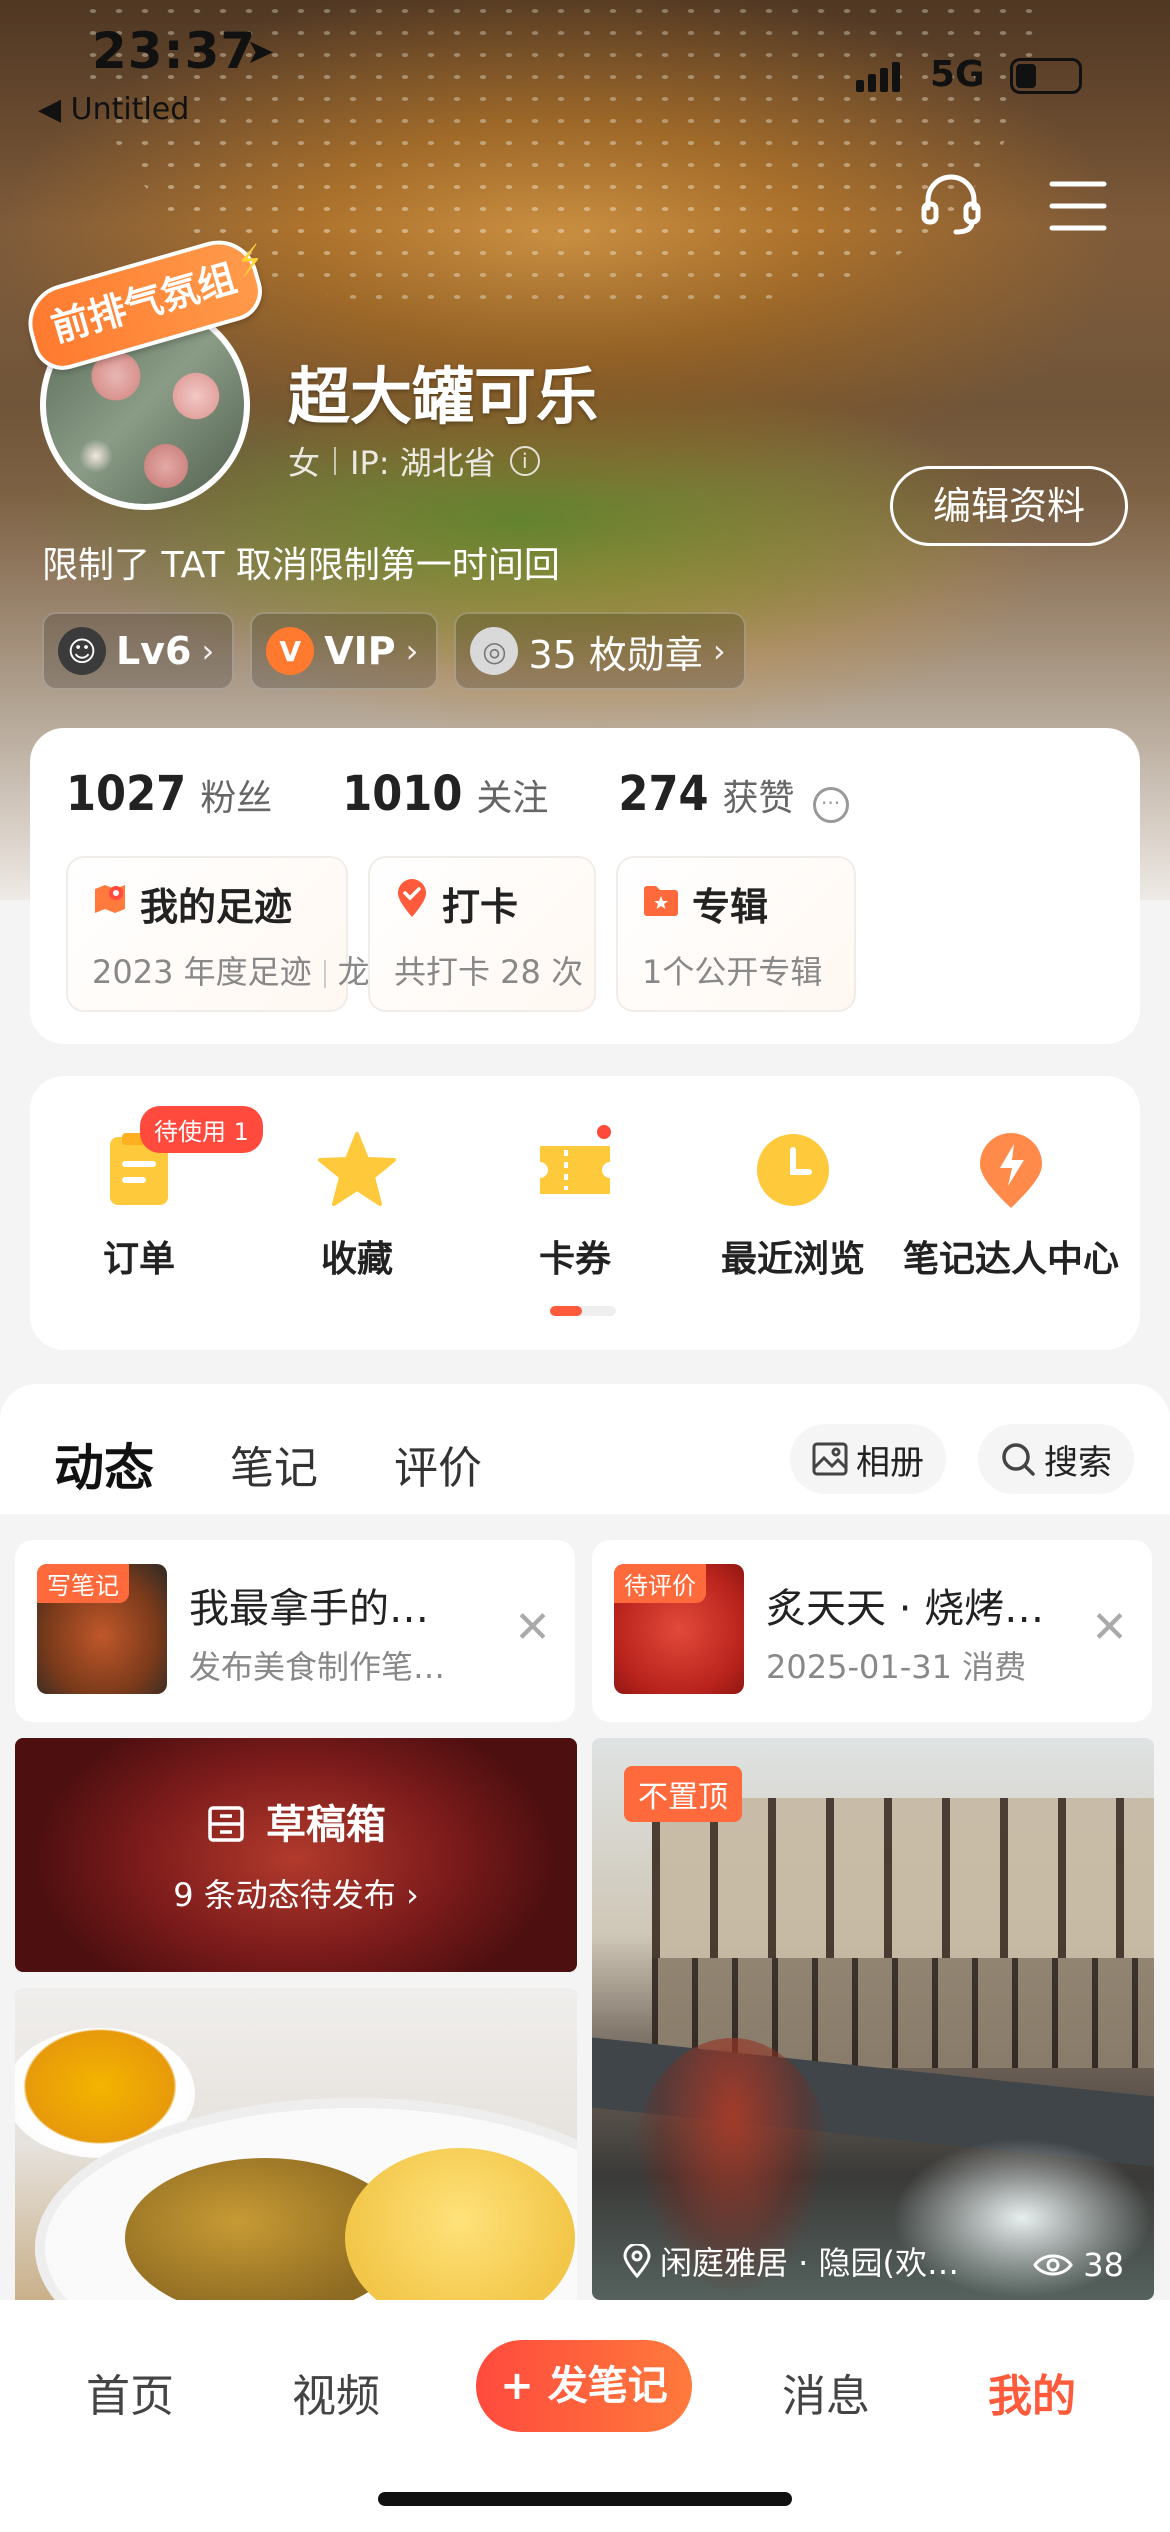 Image resolution: width=1170 pixels, height=2532 pixels. I want to click on map-pin-icon, so click(110, 903).